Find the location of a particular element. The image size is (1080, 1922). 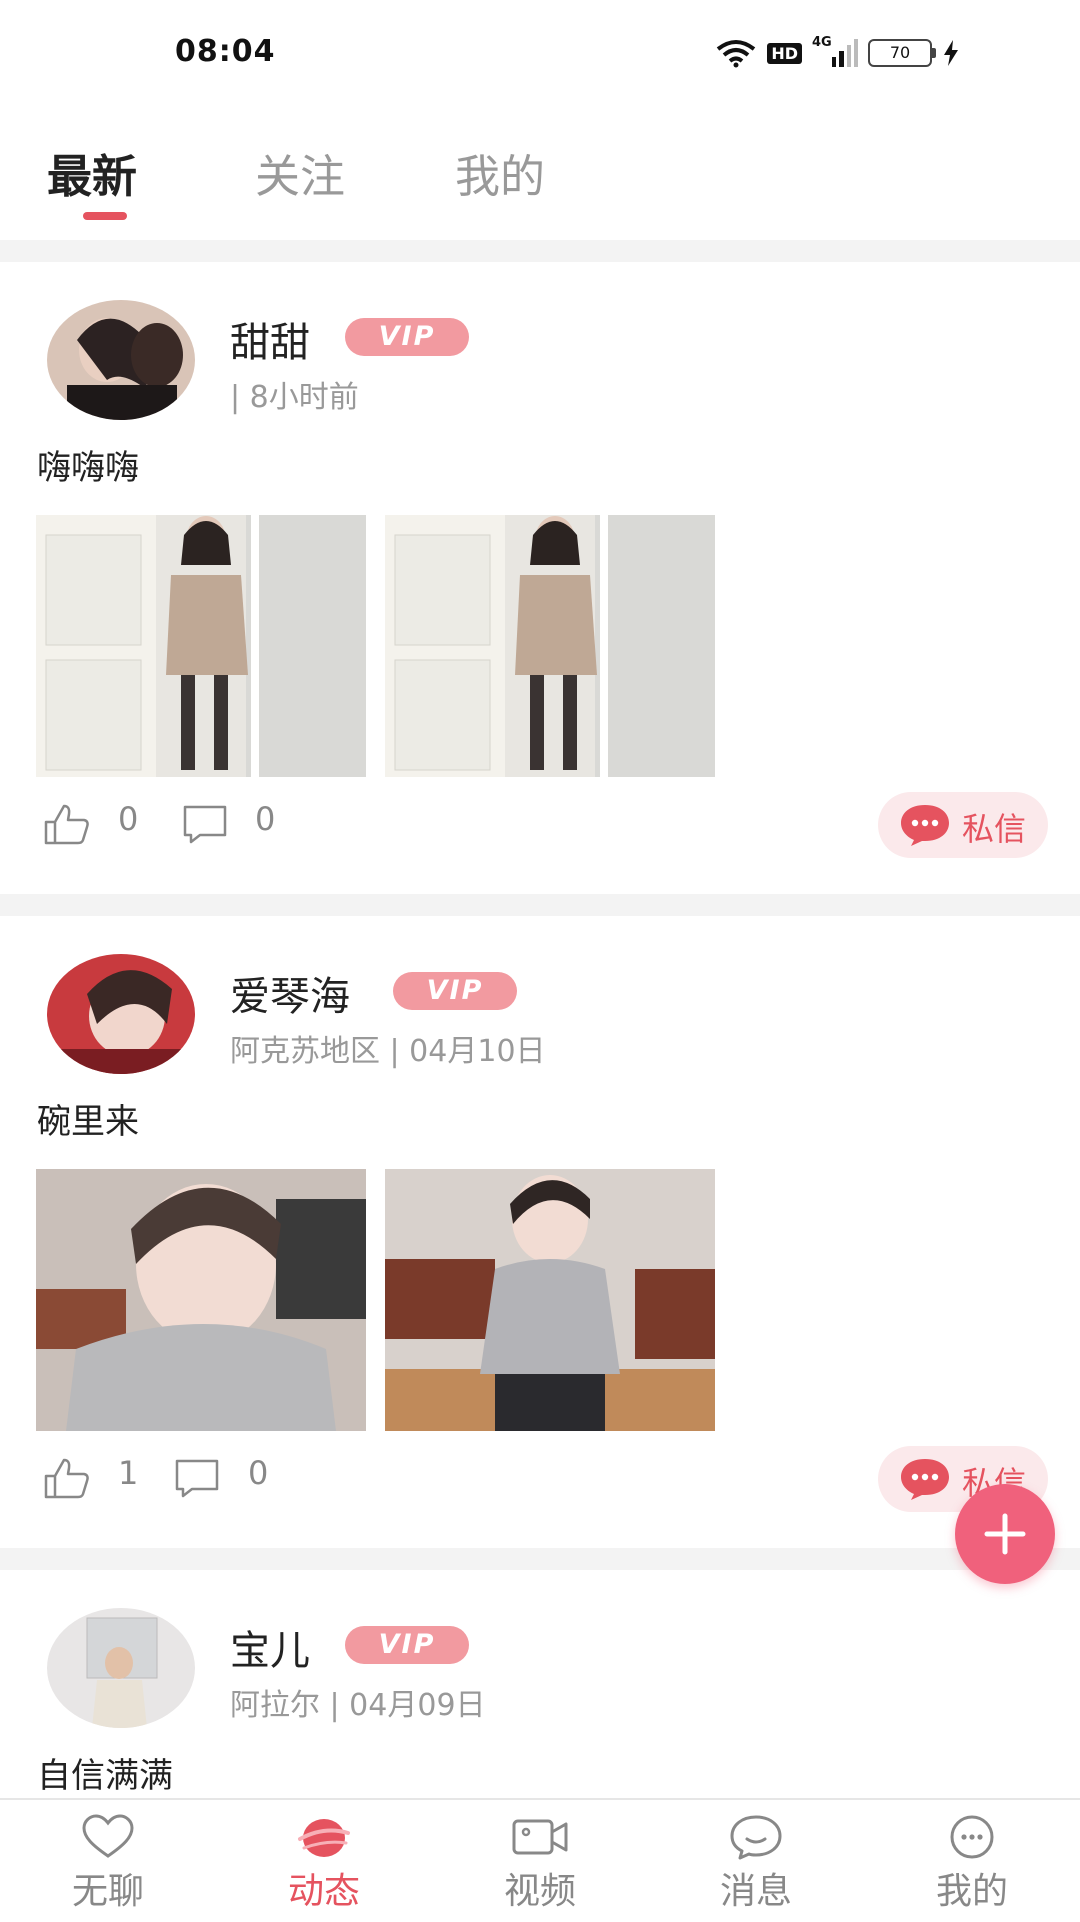

status-icons: HD 4G 70 is located at coordinates (837, 52).